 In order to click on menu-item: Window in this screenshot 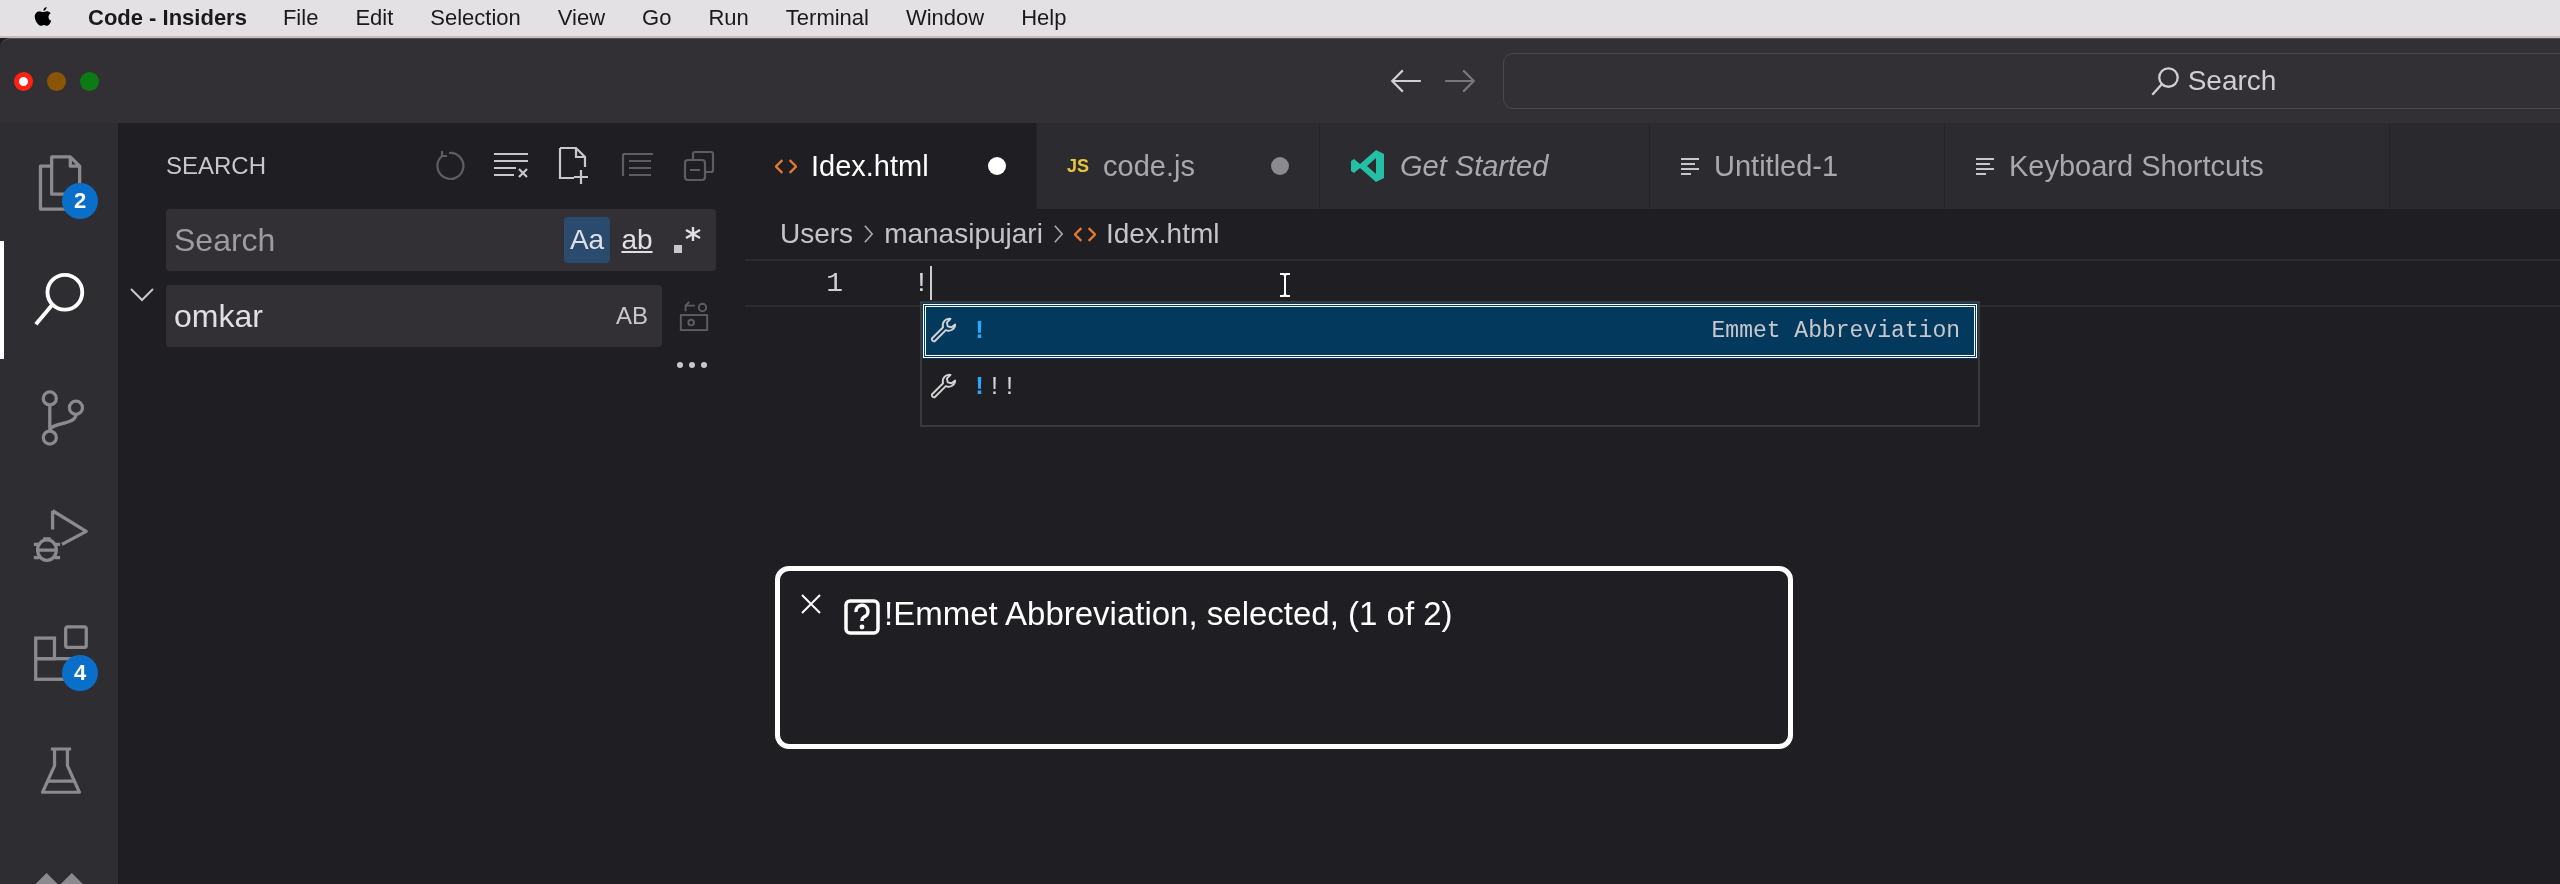, I will do `click(945, 18)`.